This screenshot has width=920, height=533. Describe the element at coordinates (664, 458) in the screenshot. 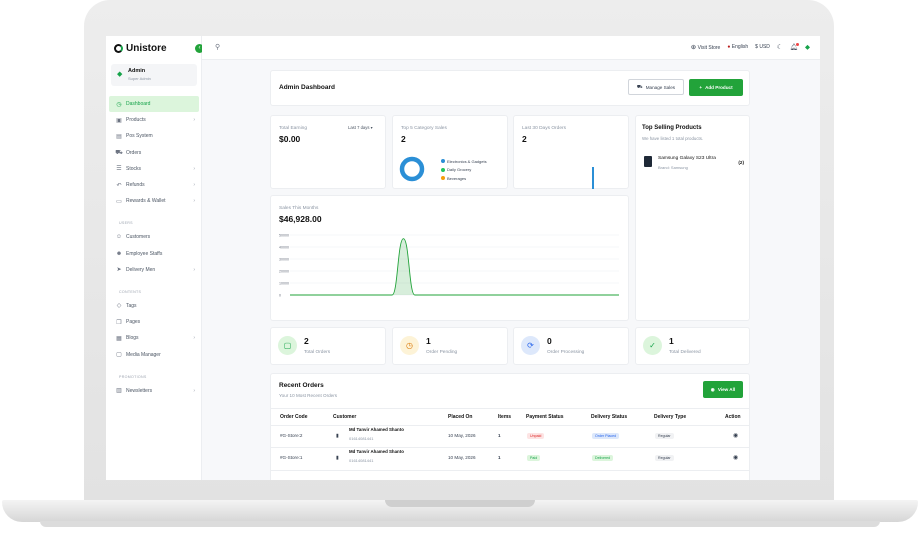

I see `delivery-type-badge: Regular` at that location.